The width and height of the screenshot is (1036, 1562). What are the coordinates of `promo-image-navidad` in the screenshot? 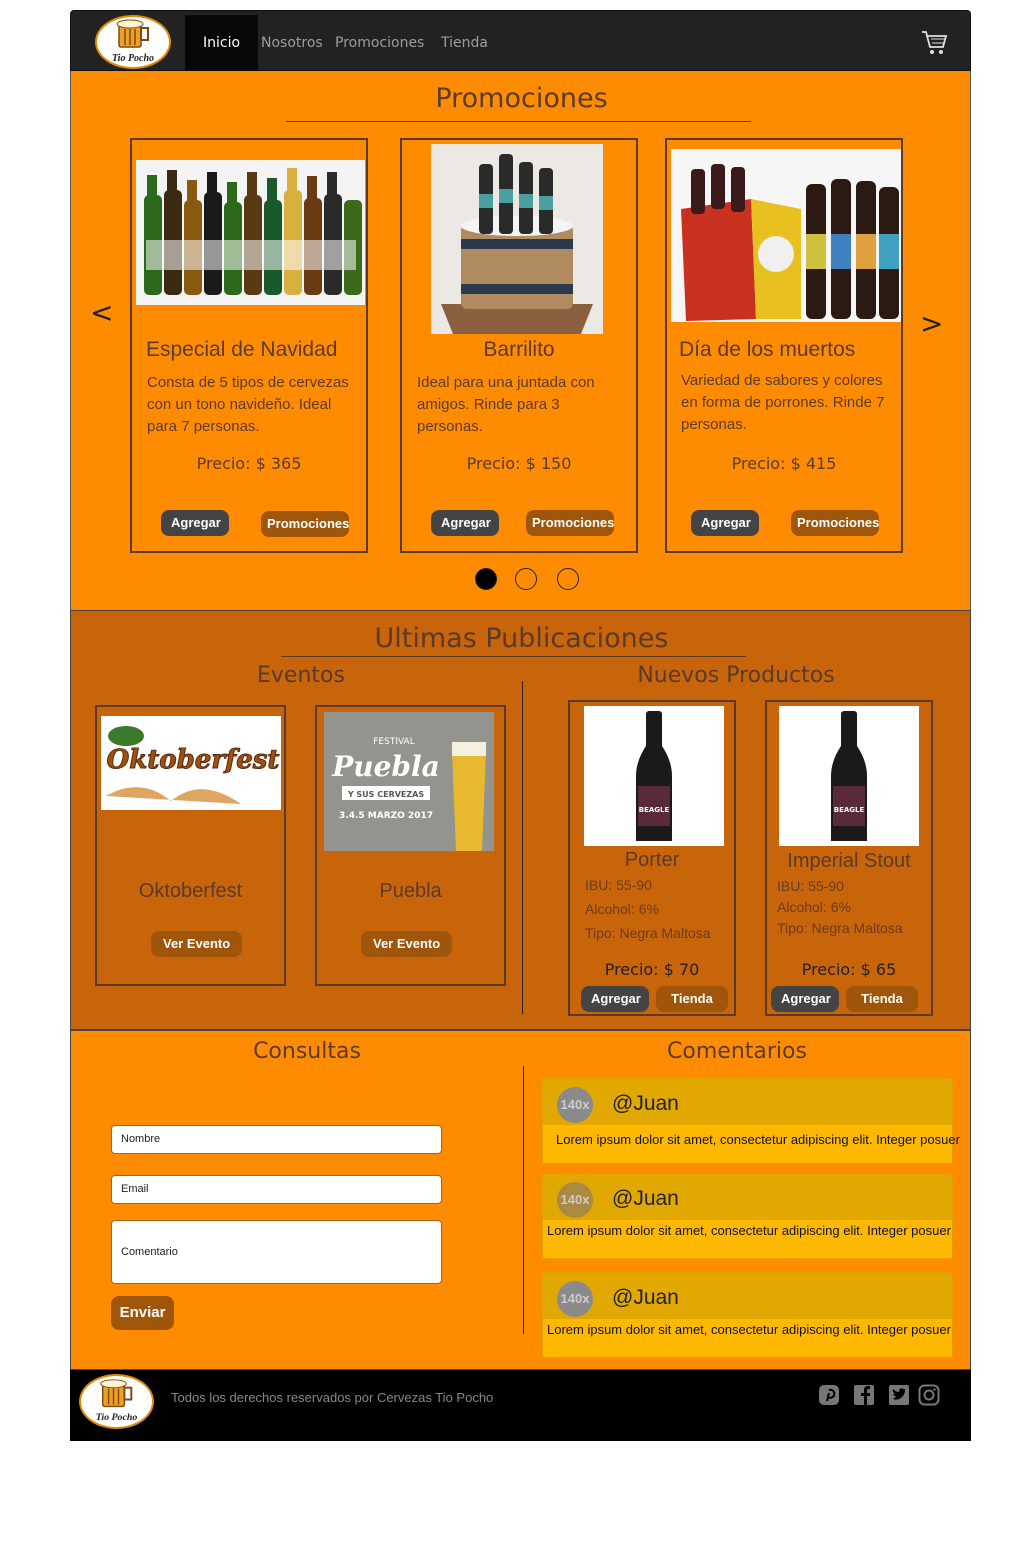 It's located at (250, 232).